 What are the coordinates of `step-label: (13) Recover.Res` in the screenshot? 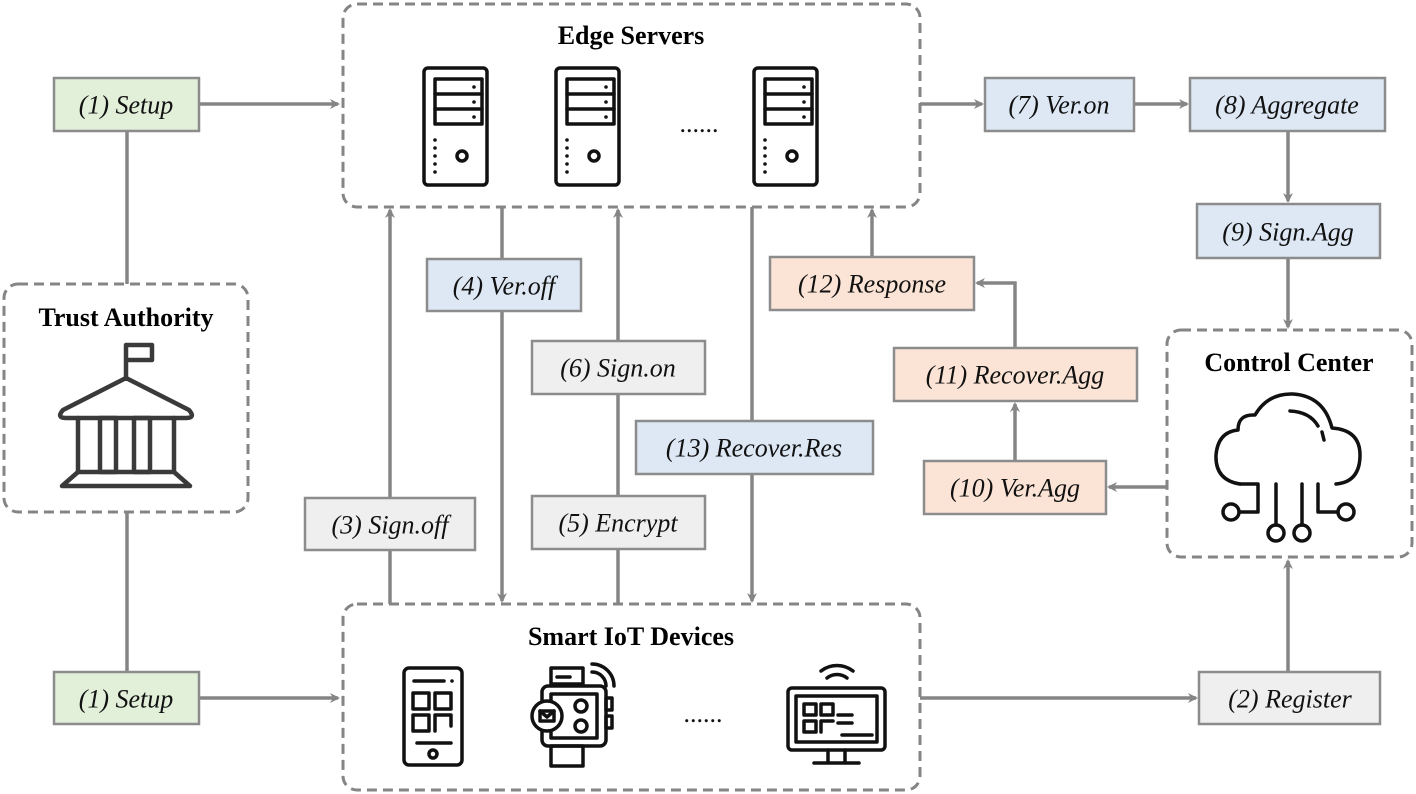 It's located at (754, 448).